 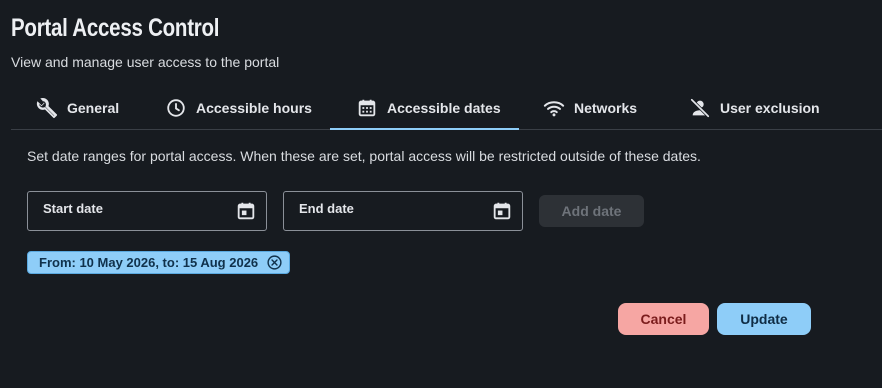 What do you see at coordinates (591, 211) in the screenshot?
I see `add-date-button: Add date` at bounding box center [591, 211].